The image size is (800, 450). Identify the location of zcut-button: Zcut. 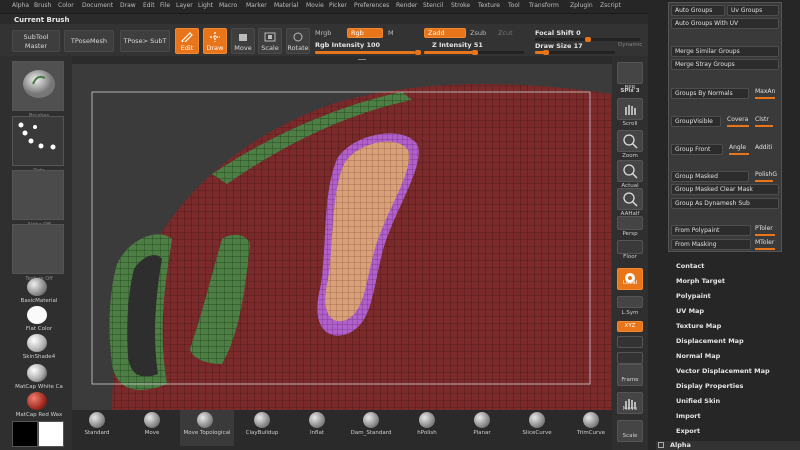
(505, 33).